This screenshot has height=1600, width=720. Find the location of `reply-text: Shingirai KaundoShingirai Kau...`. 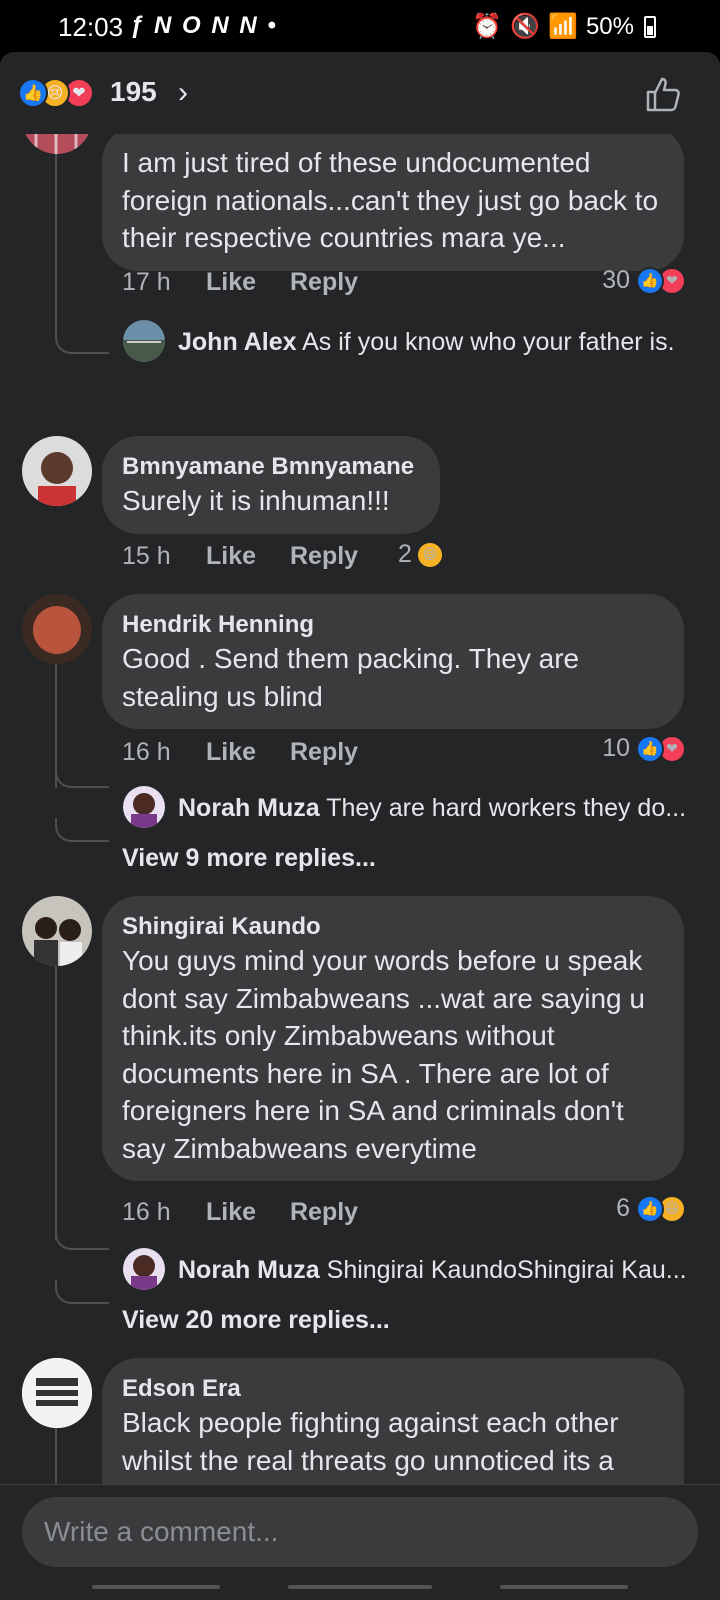

reply-text: Shingirai KaundoShingirai Kau... is located at coordinates (506, 1270).